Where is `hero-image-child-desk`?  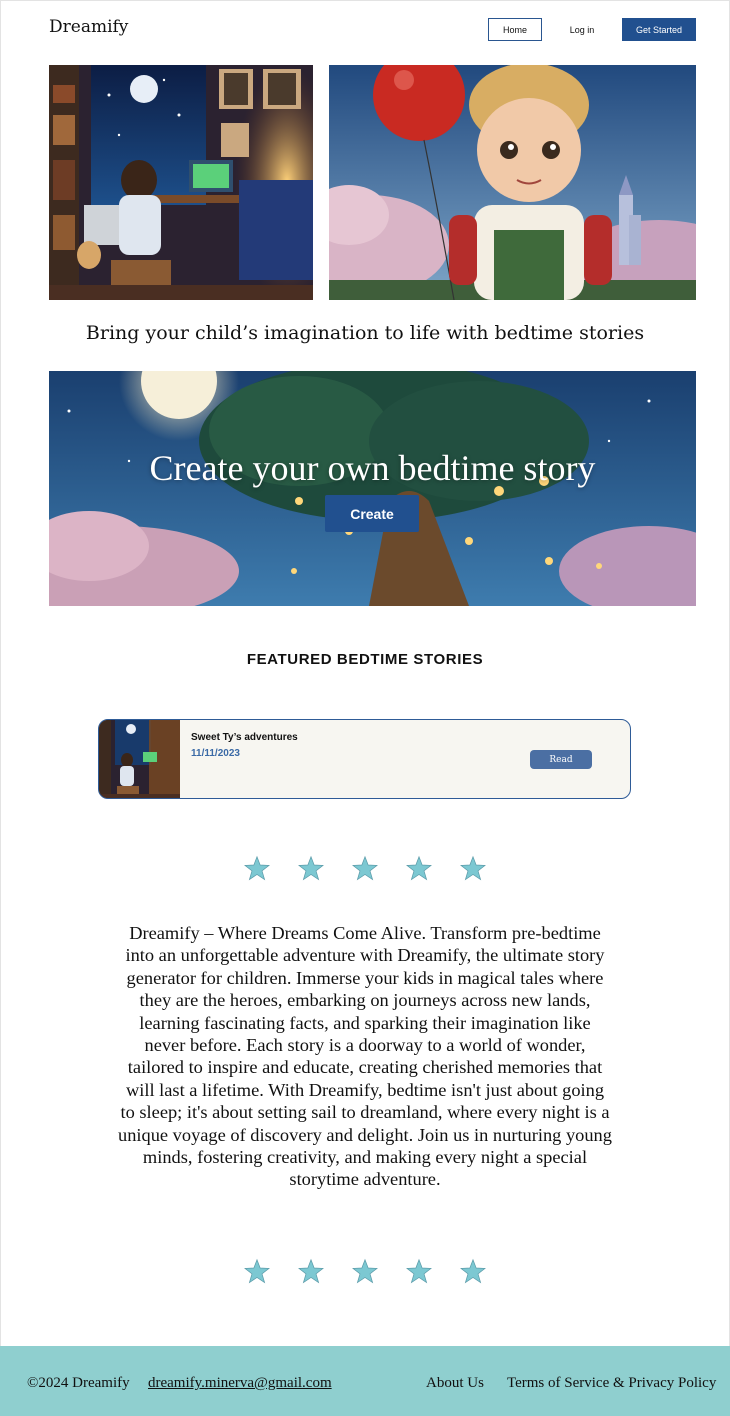
hero-image-child-desk is located at coordinates (181, 182).